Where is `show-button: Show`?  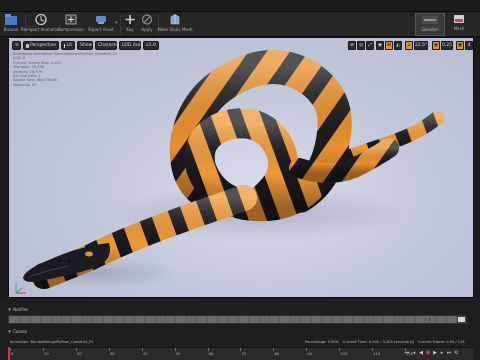
show-button: Show is located at coordinates (85, 45).